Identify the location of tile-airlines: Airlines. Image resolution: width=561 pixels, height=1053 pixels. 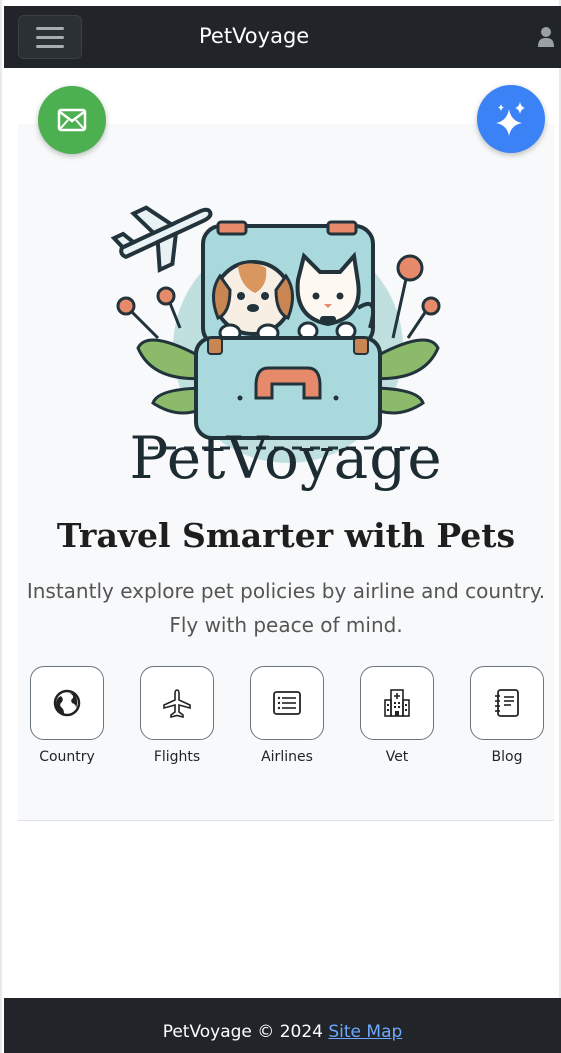
(287, 715).